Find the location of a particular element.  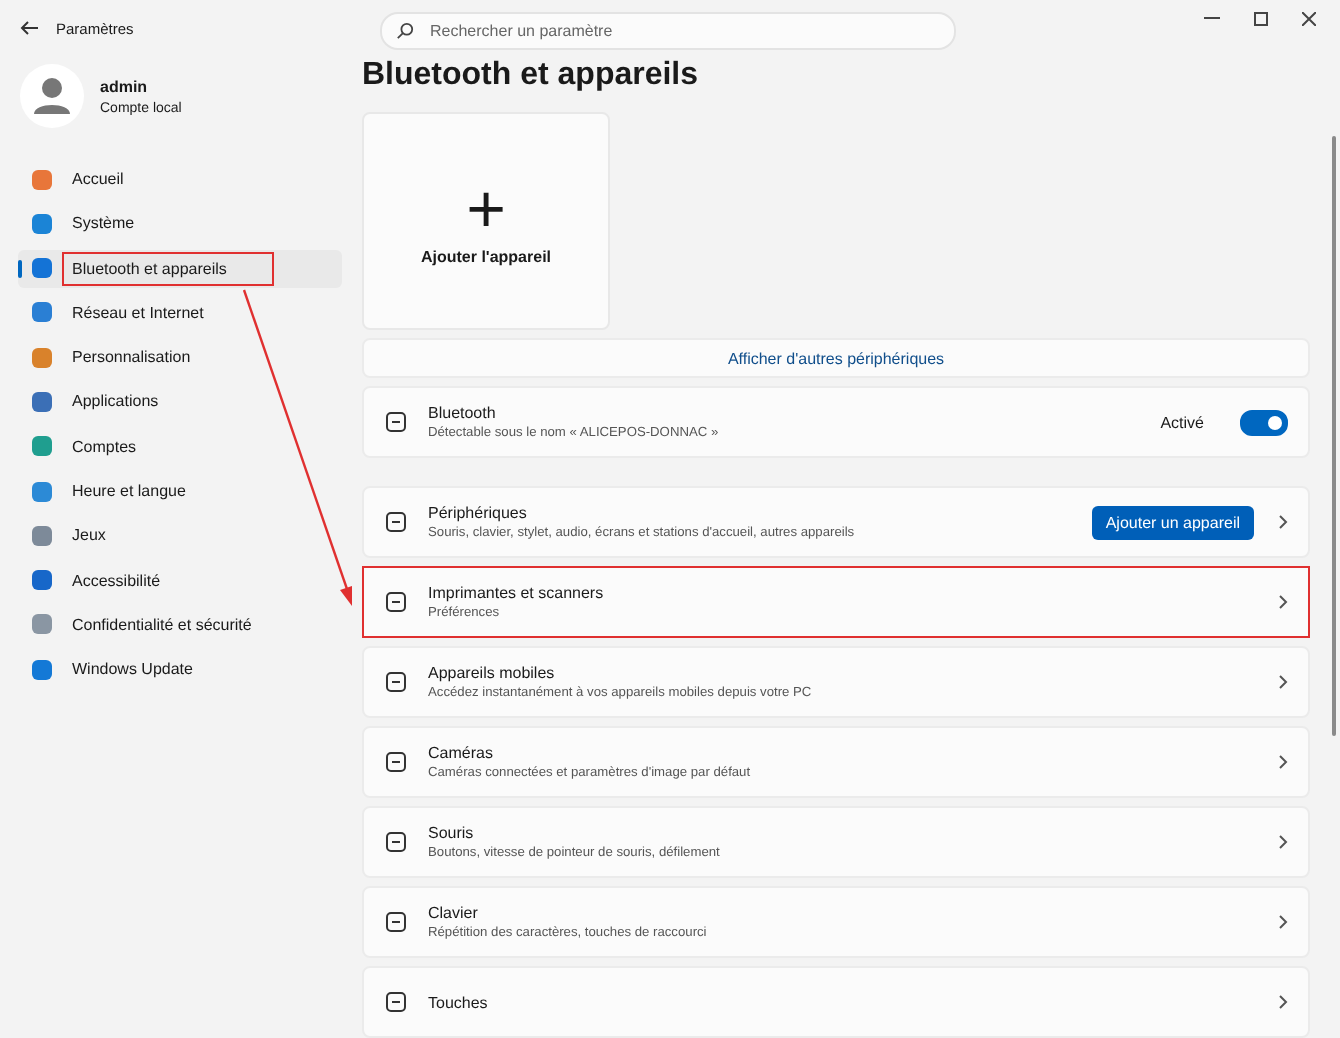

sidebar-item: Personnalisation is located at coordinates (180, 357).